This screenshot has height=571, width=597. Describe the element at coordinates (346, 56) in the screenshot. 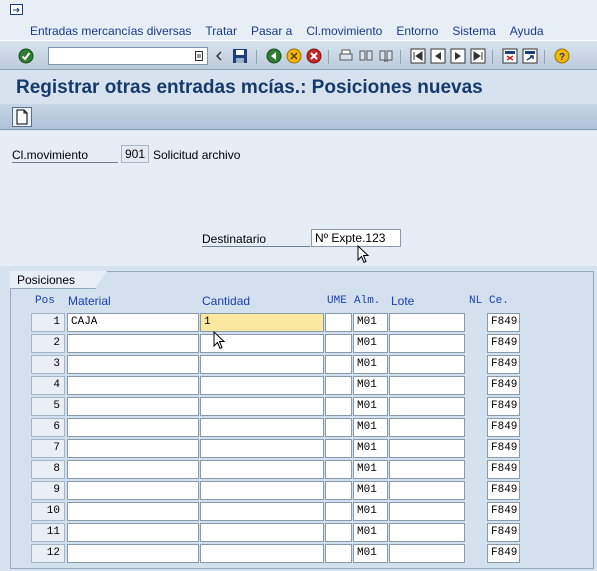

I see `print-icon` at that location.